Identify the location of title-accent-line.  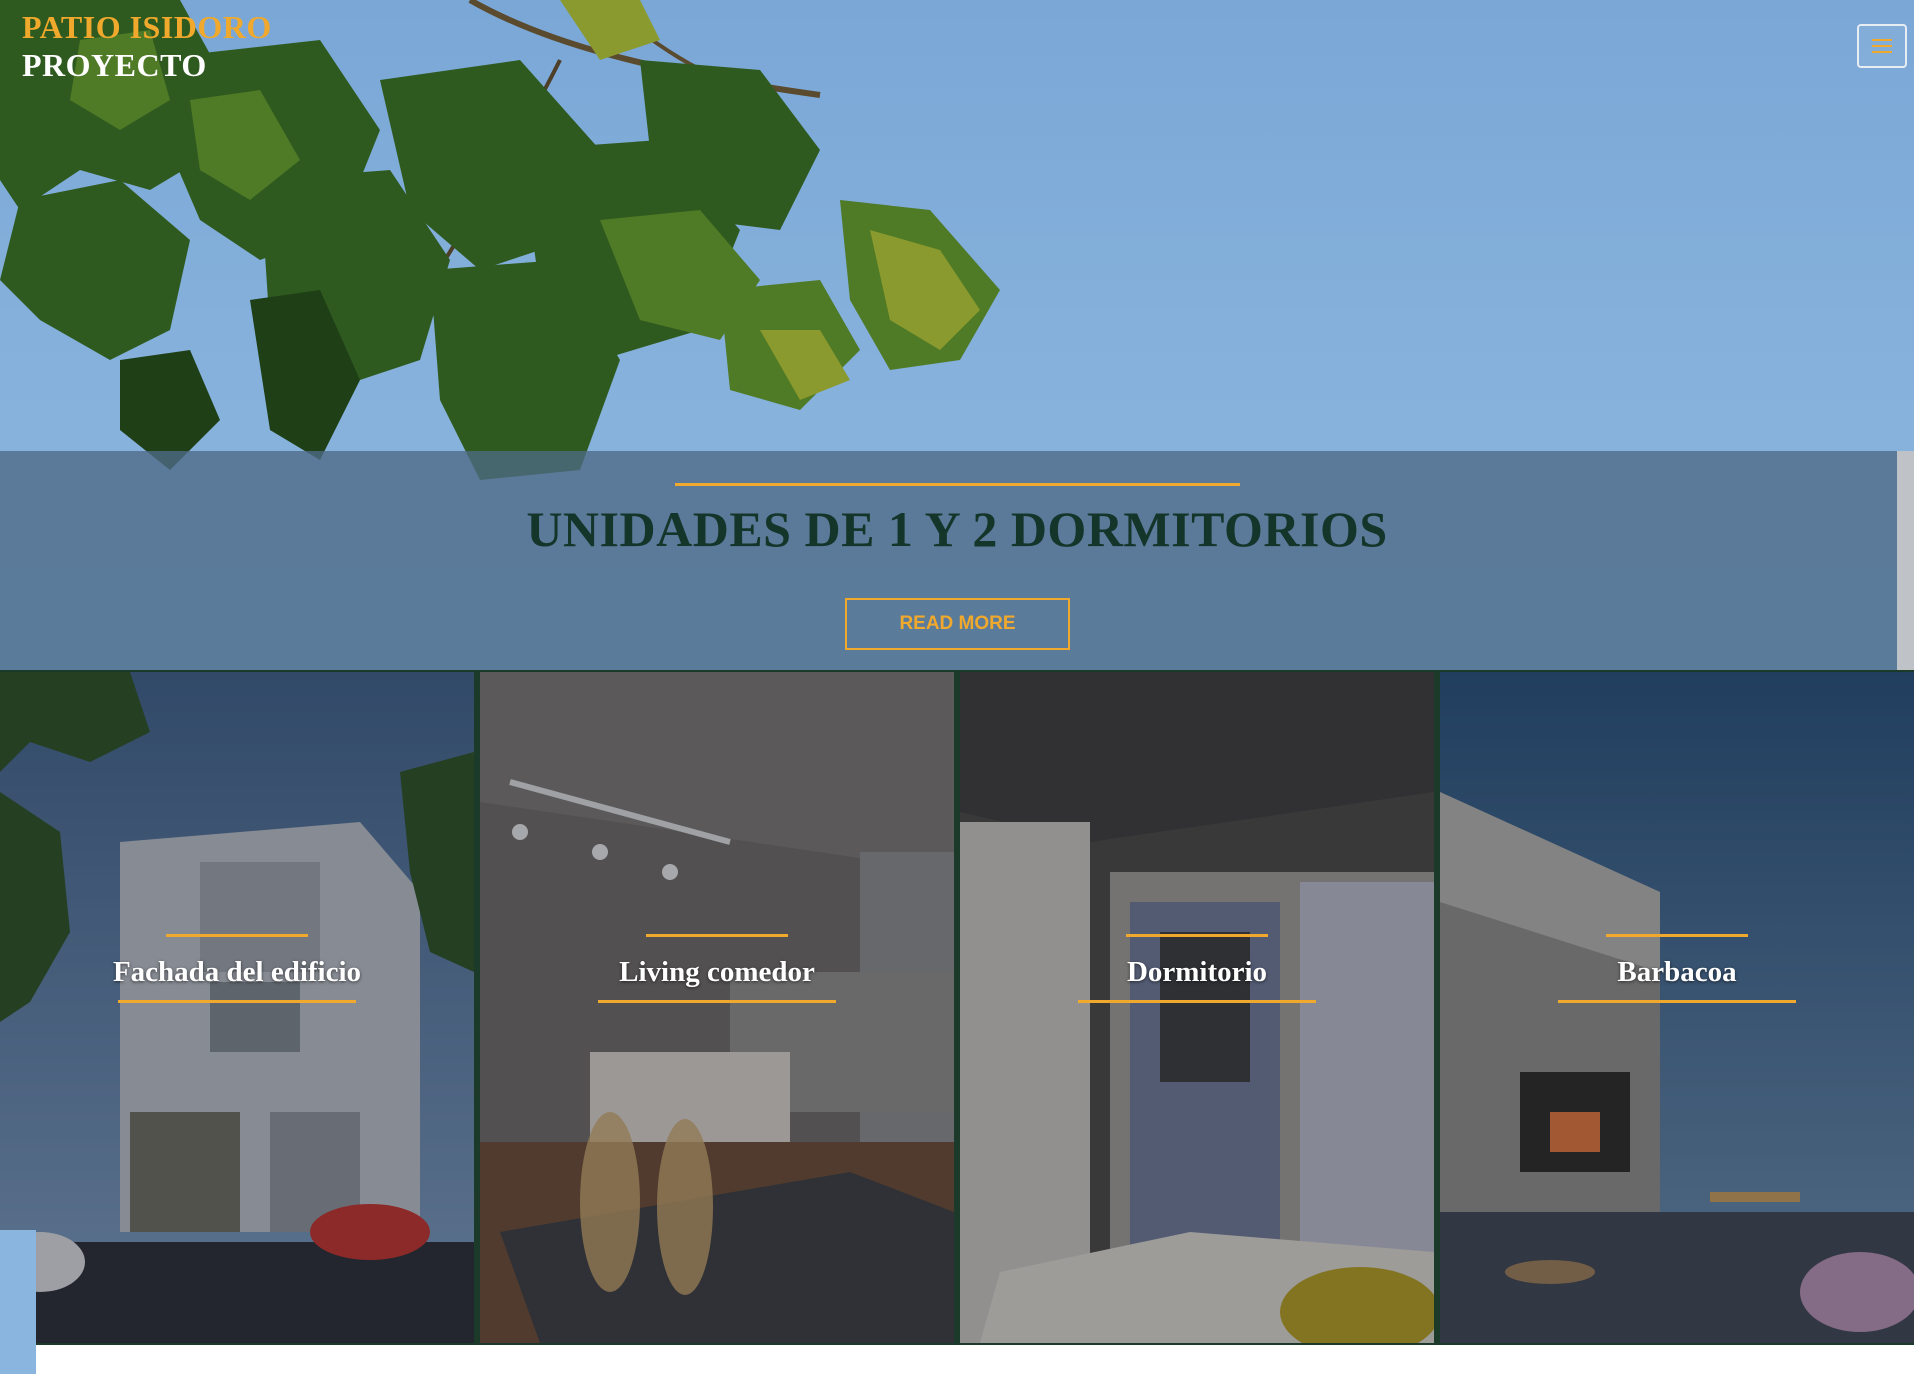
(957, 484).